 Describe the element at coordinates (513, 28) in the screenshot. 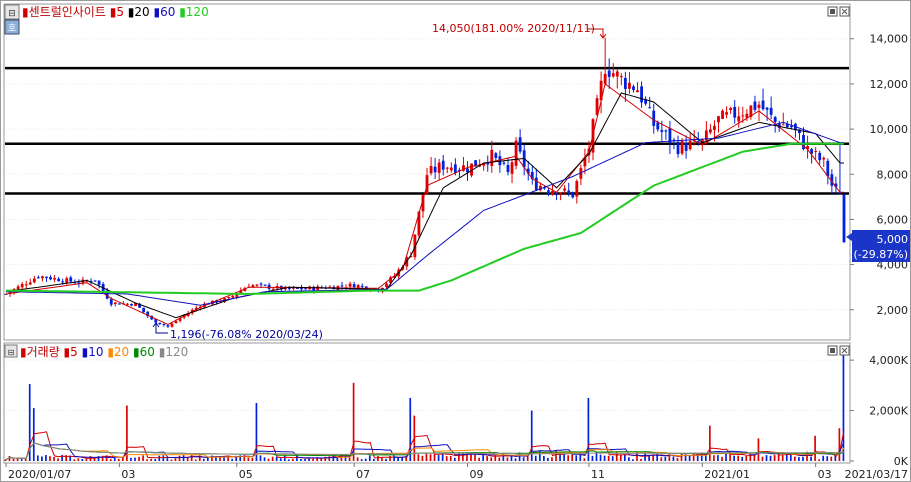

I see `high-price-annotation: 14,050(181.00% 2020/11/11)` at that location.